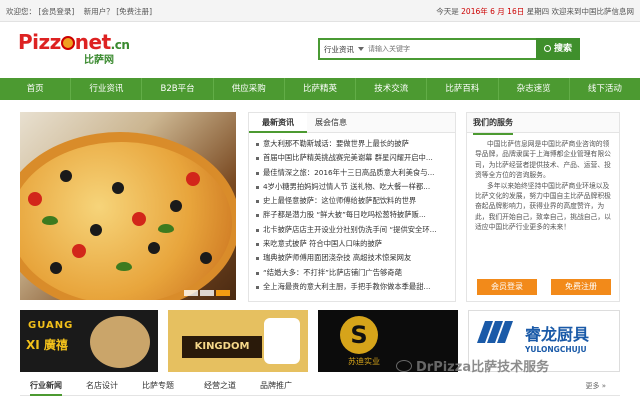 The height and width of the screenshot is (400, 640). What do you see at coordinates (56, 11) in the screenshot?
I see `member-login-link: [会员登录]` at bounding box center [56, 11].